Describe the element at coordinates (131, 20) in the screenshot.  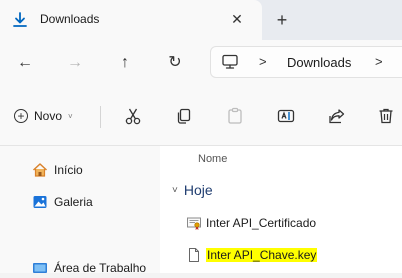
I see `tab-downloads: Downloads ✕` at that location.